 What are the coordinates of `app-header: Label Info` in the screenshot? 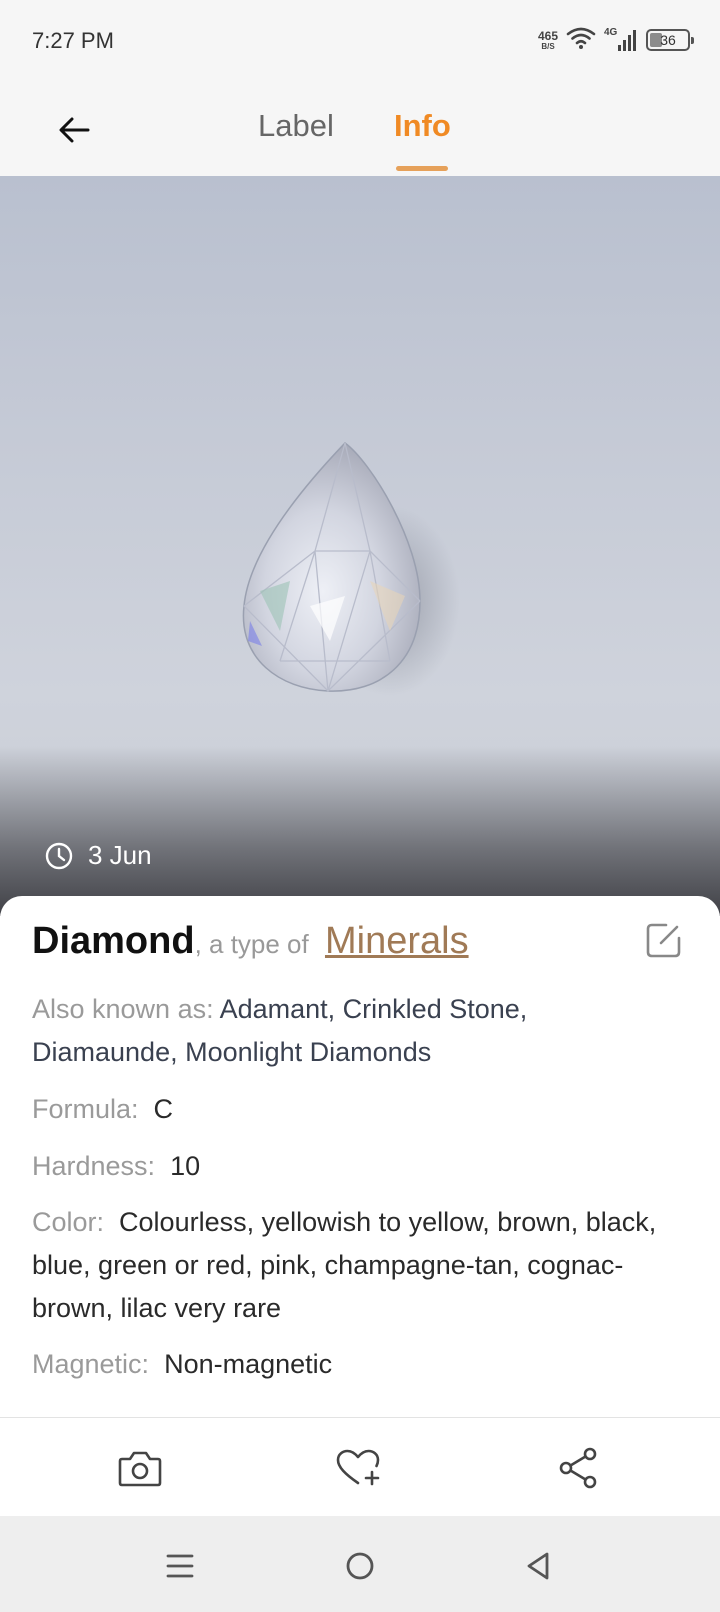 It's located at (360, 129).